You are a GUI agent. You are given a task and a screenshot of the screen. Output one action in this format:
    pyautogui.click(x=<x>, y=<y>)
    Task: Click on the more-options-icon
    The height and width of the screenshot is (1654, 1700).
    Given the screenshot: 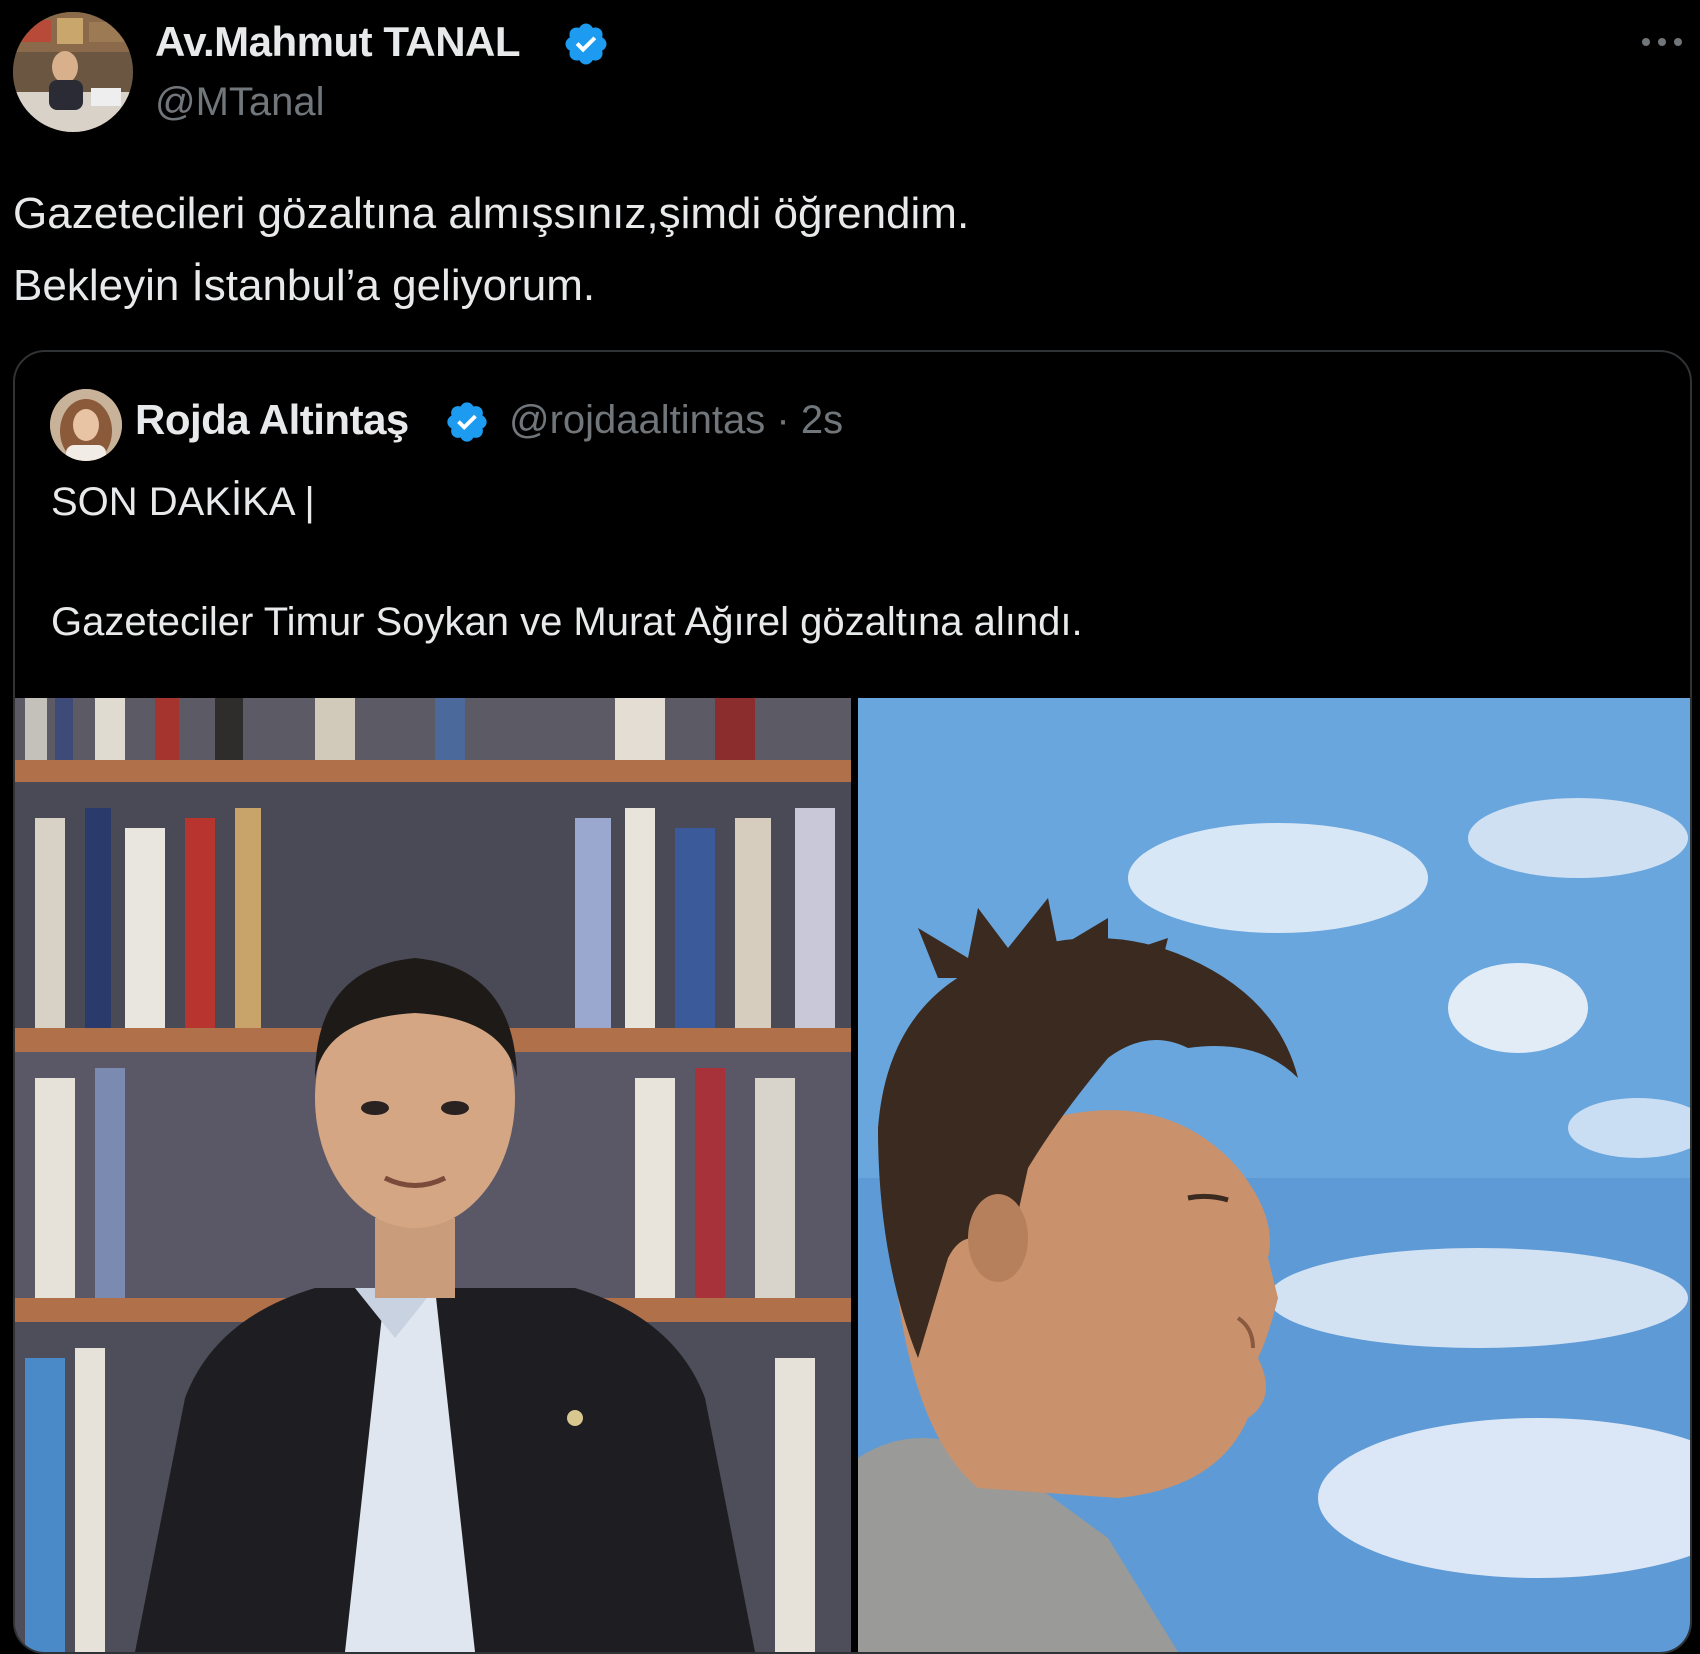 What is the action you would take?
    pyautogui.click(x=1662, y=42)
    